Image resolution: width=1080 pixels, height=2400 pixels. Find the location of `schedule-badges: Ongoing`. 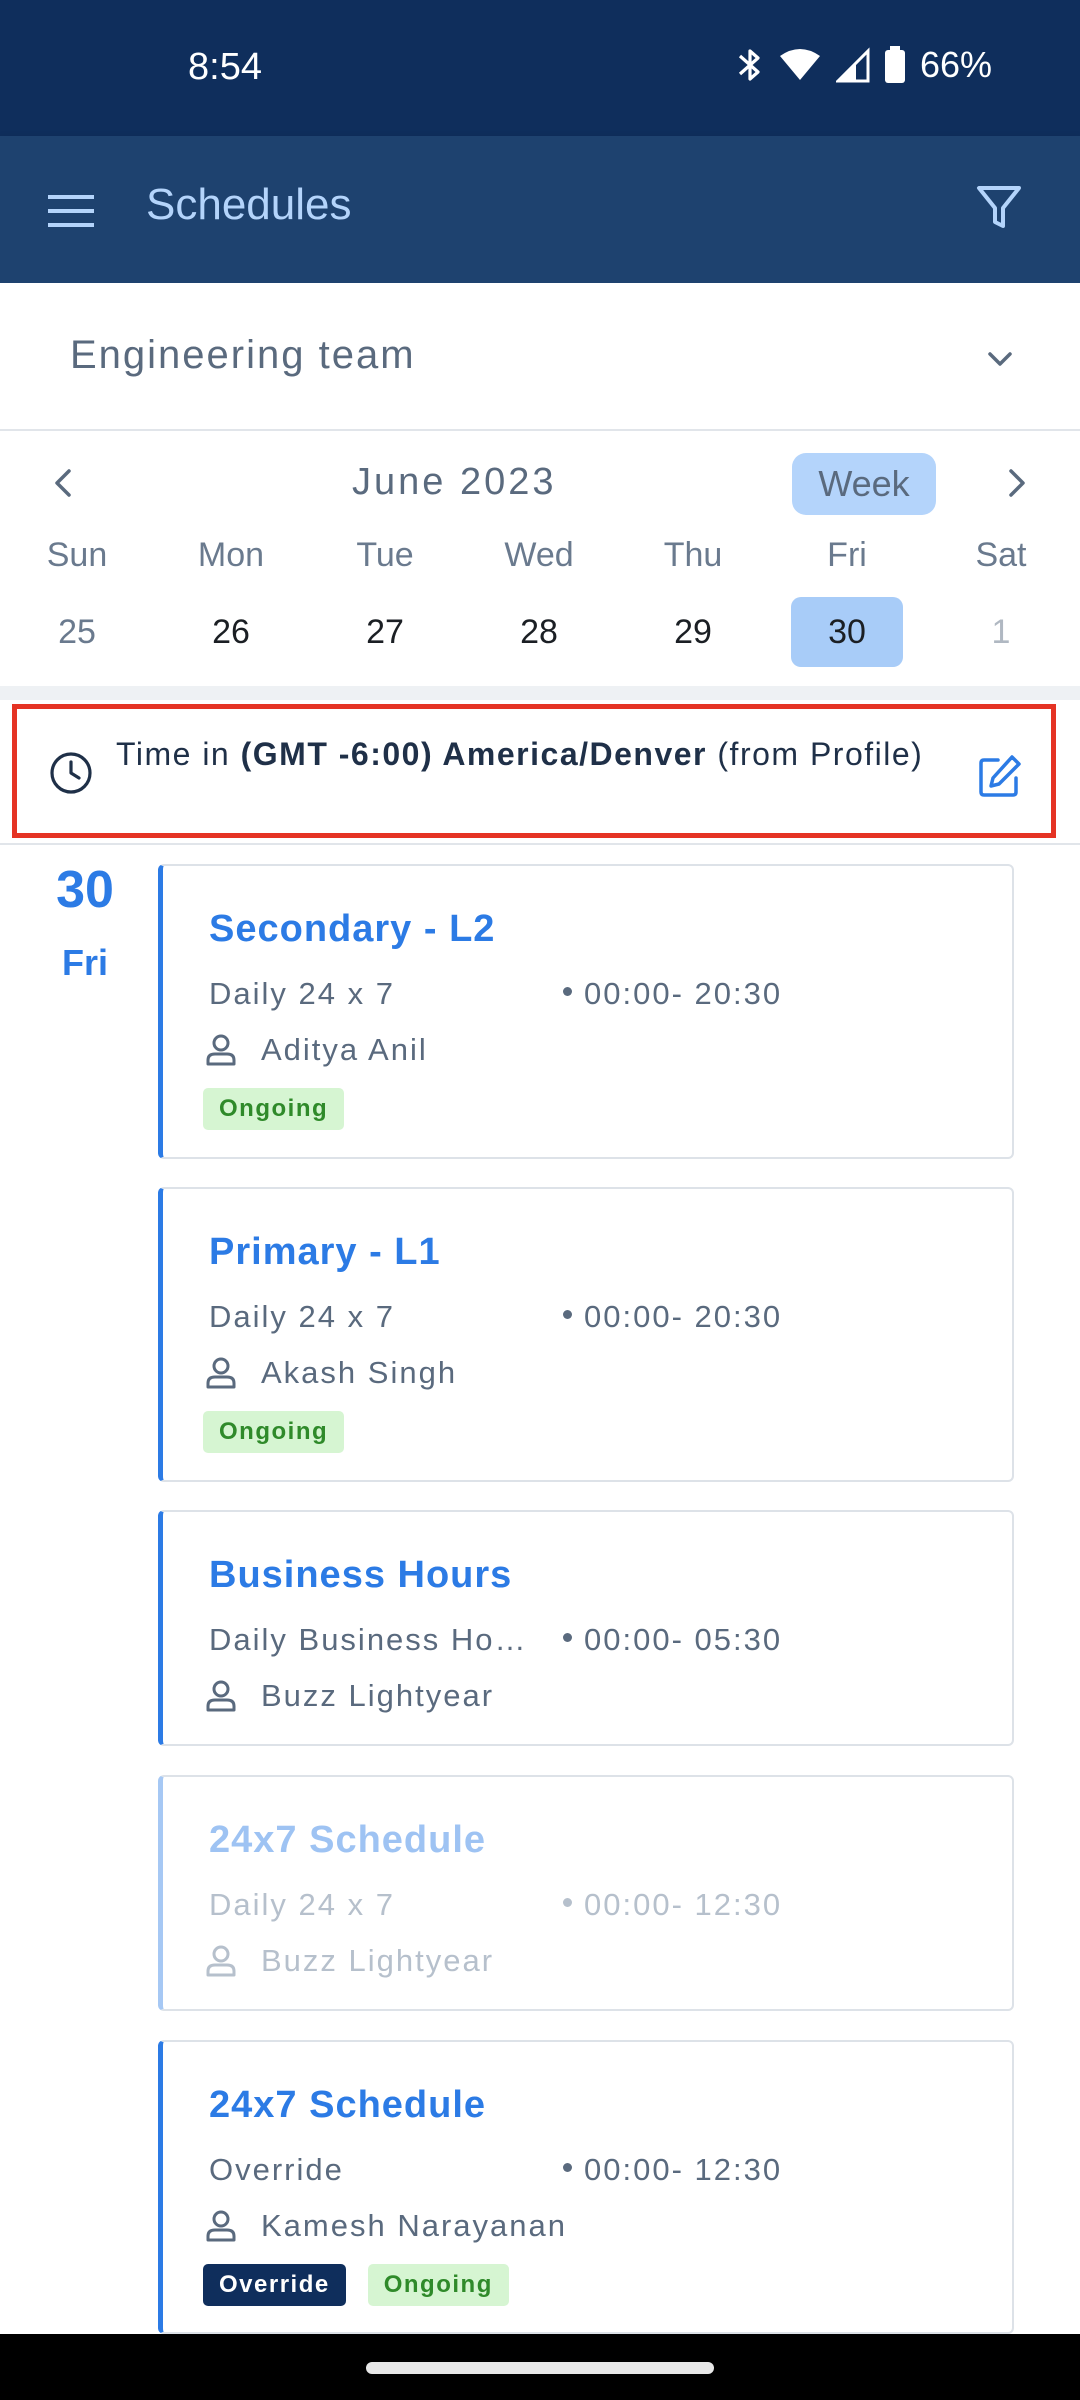

schedule-badges: Ongoing is located at coordinates (274, 1109).